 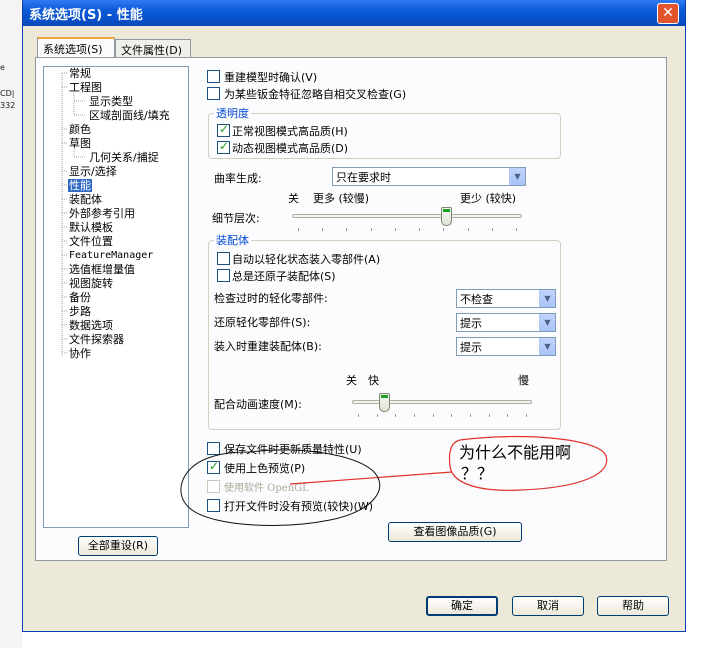 I want to click on label-check-outdated-lightweight: 检查过时的轻化零部件:, so click(x=271, y=298).